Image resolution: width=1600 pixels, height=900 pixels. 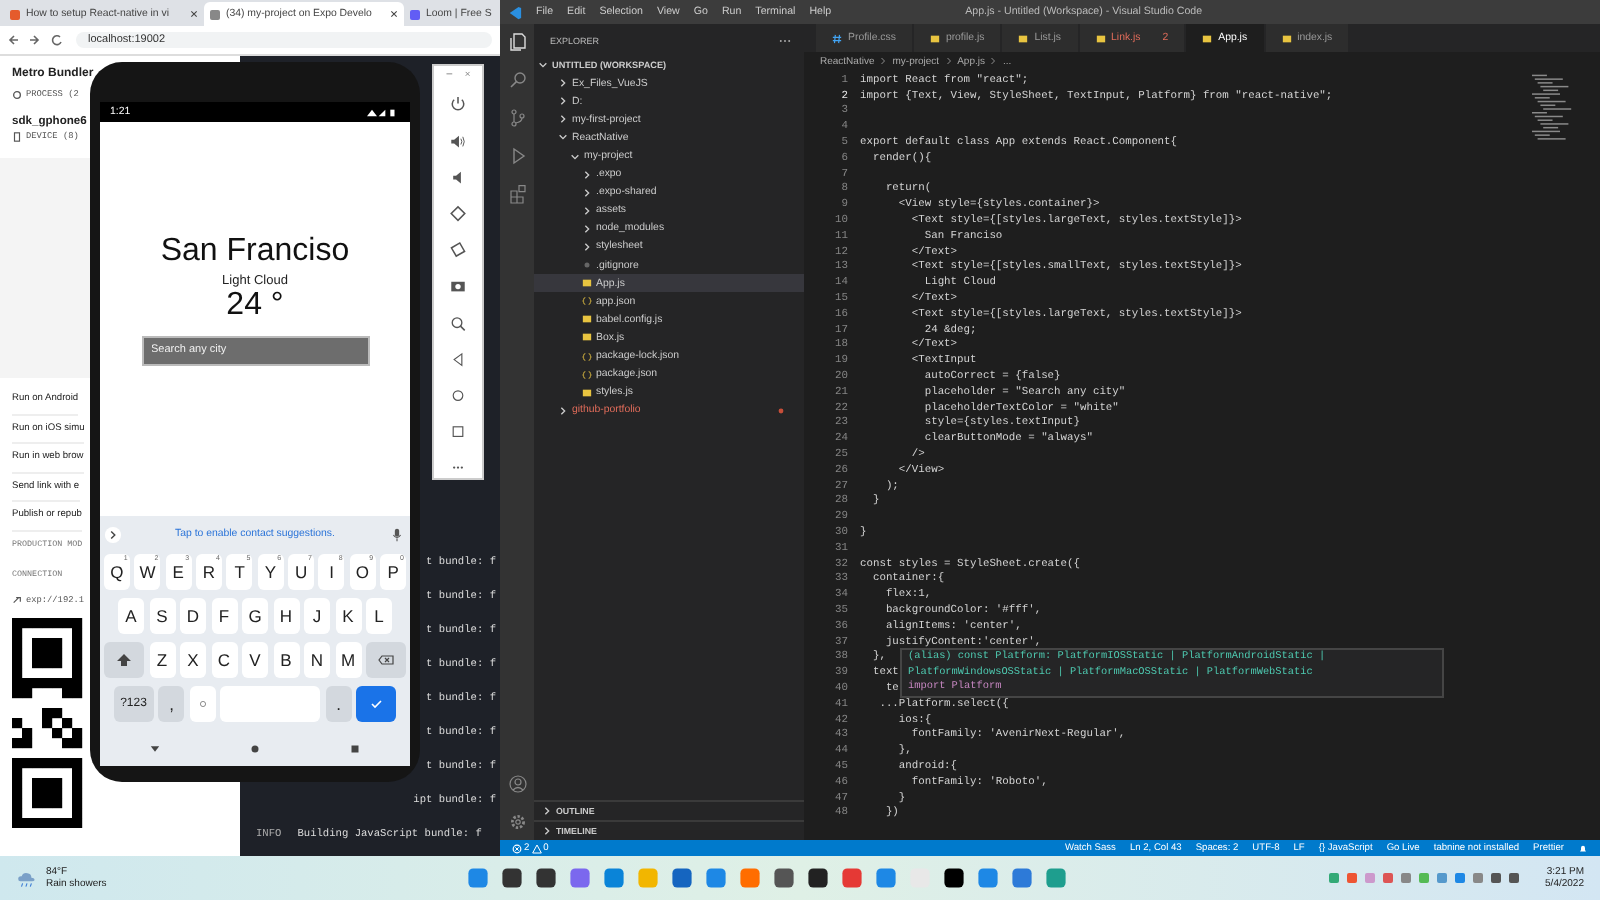 What do you see at coordinates (317, 616) in the screenshot?
I see `keyboard-key: J` at bounding box center [317, 616].